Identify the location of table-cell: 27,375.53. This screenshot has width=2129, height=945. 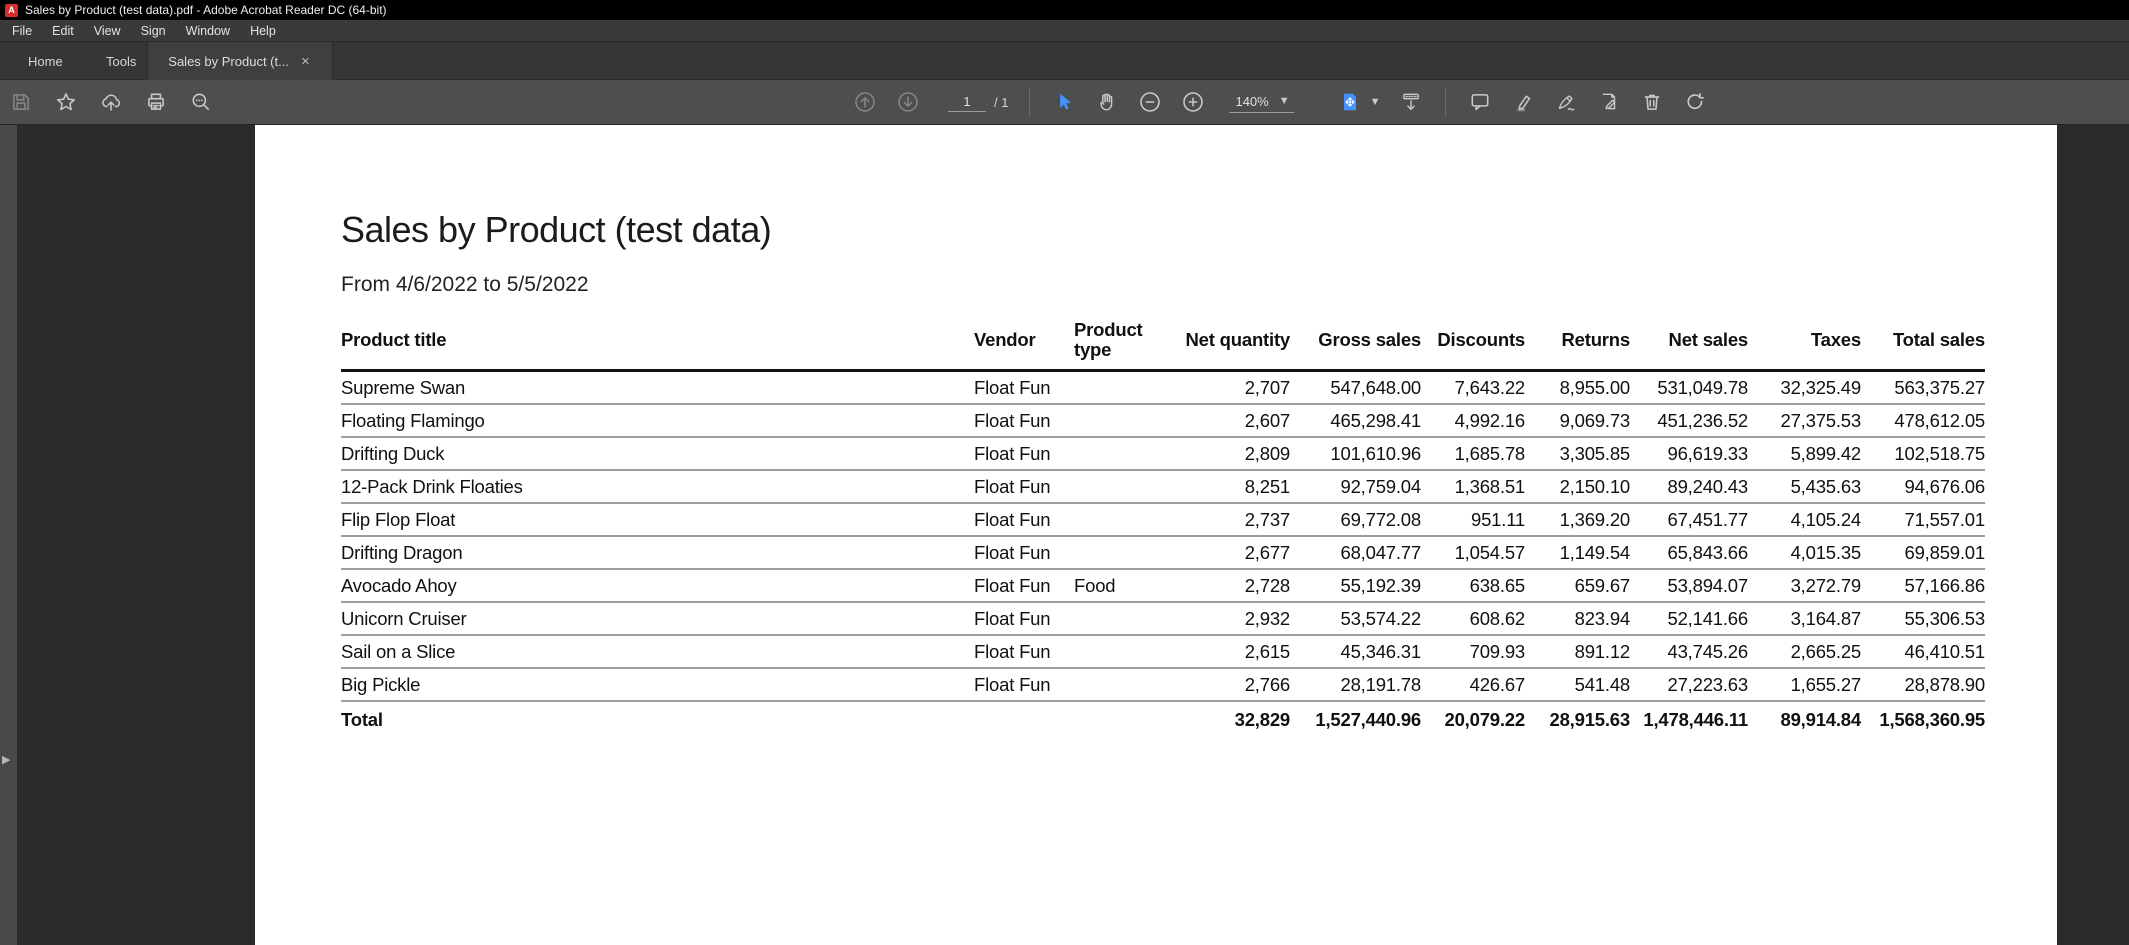
(1804, 421).